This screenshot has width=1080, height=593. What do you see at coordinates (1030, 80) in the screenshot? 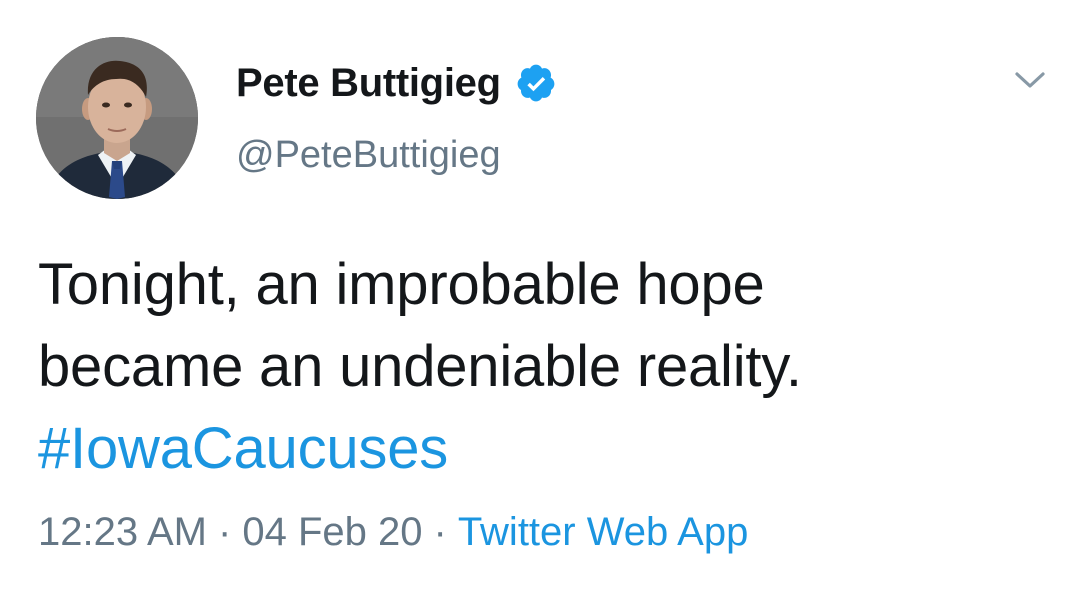
I see `chevron-down-icon` at bounding box center [1030, 80].